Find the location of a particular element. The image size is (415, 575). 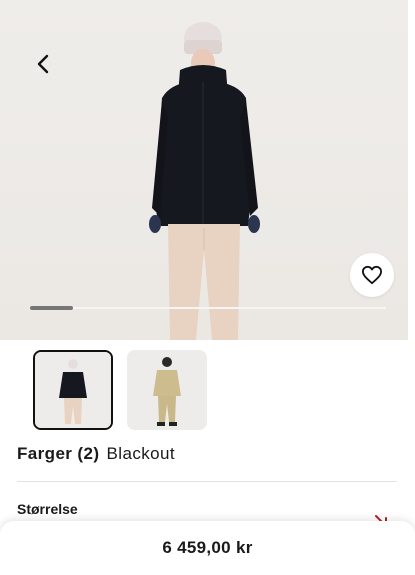

thumbnail-beige is located at coordinates (167, 390).